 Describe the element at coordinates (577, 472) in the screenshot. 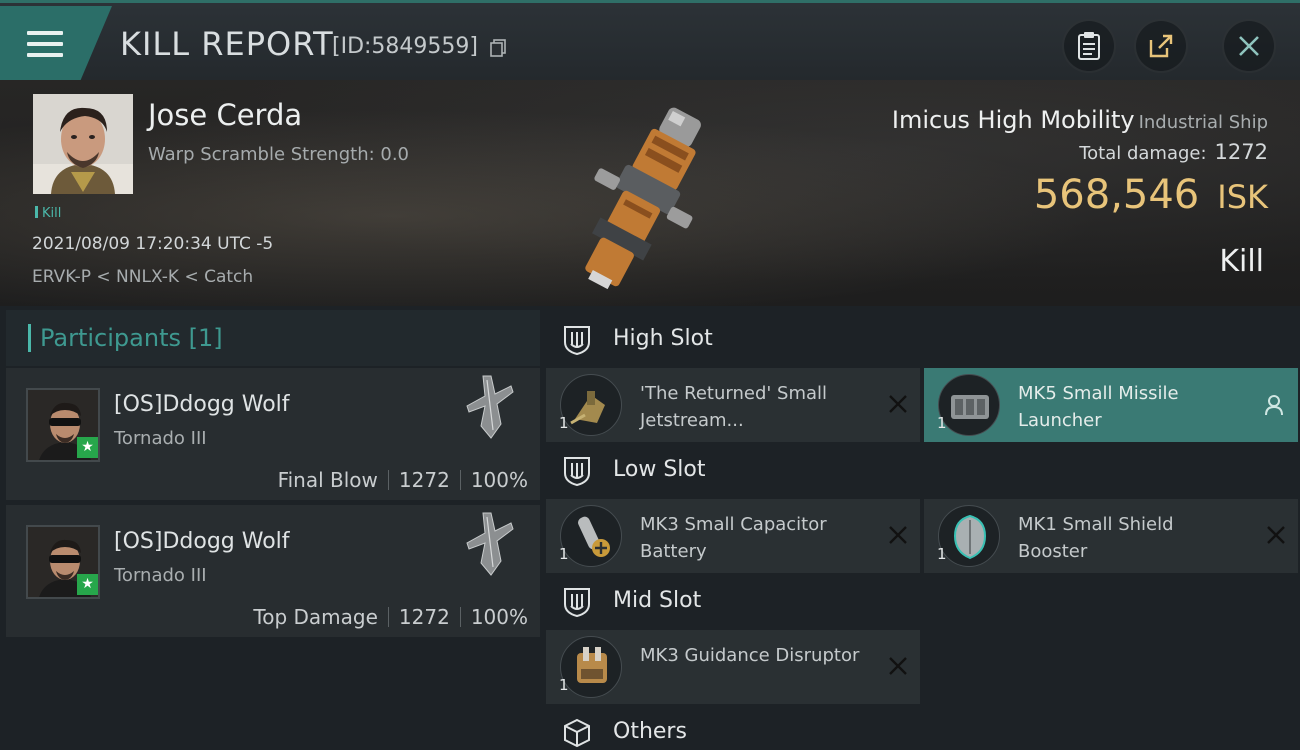

I see `low-slot-icon` at that location.